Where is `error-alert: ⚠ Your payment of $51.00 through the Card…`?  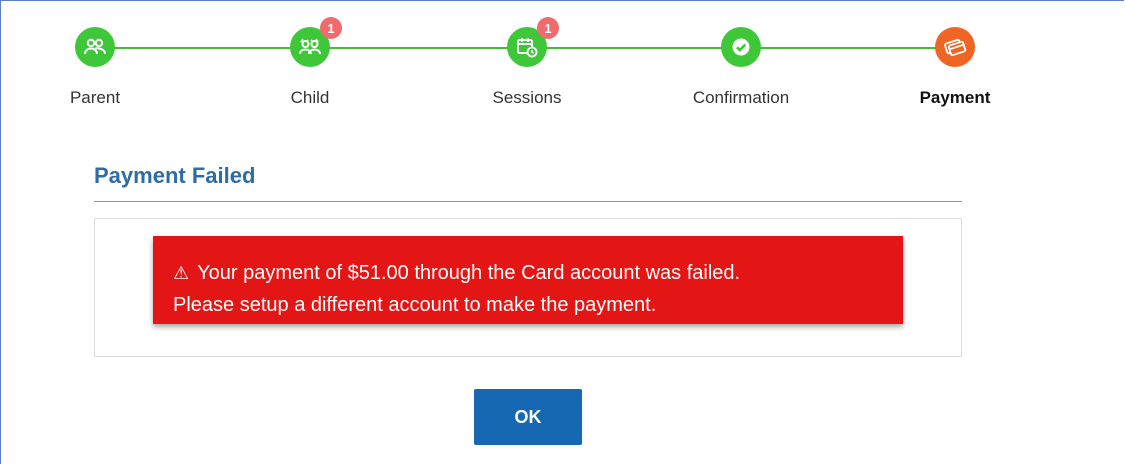 error-alert: ⚠ Your payment of $51.00 through the Card… is located at coordinates (528, 280).